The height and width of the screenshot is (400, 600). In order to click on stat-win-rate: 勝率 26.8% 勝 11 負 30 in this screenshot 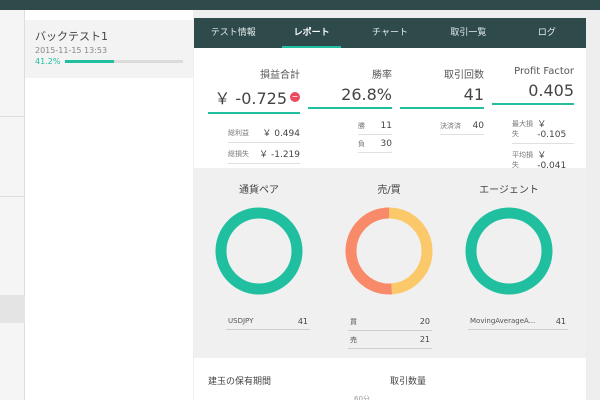, I will do `click(350, 109)`.